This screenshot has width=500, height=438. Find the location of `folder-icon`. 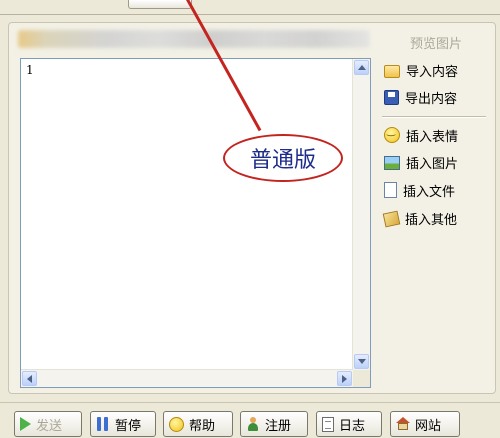

folder-icon is located at coordinates (392, 71).